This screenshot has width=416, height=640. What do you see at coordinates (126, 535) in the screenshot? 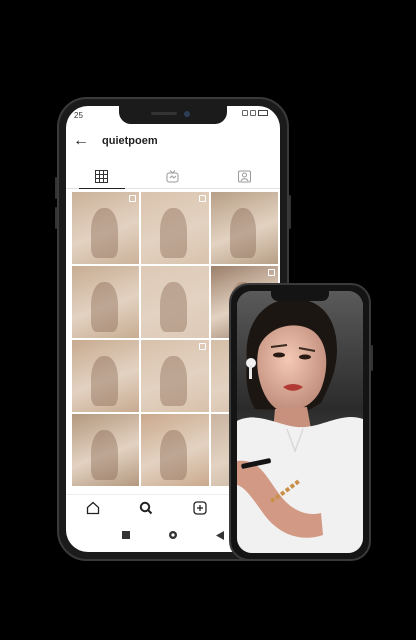
I see `recents-icon` at bounding box center [126, 535].